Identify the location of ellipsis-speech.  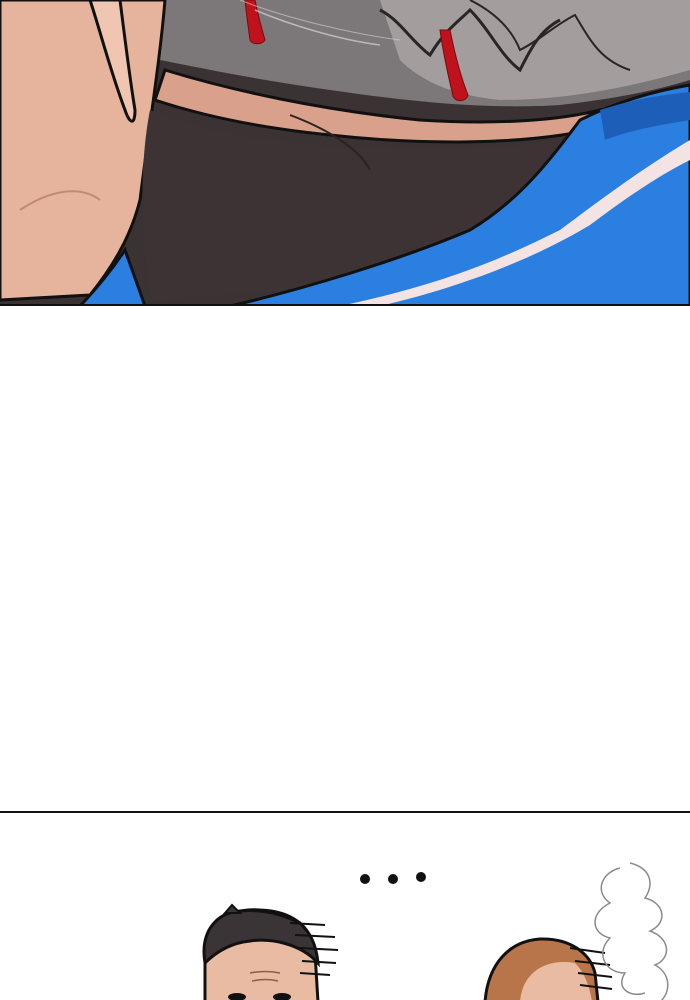
(393, 878).